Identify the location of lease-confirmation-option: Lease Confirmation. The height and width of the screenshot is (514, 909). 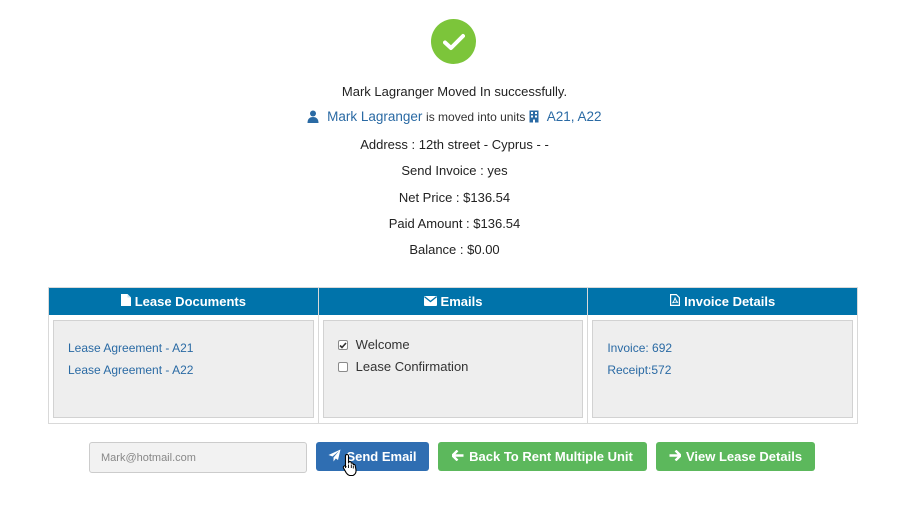
(453, 367).